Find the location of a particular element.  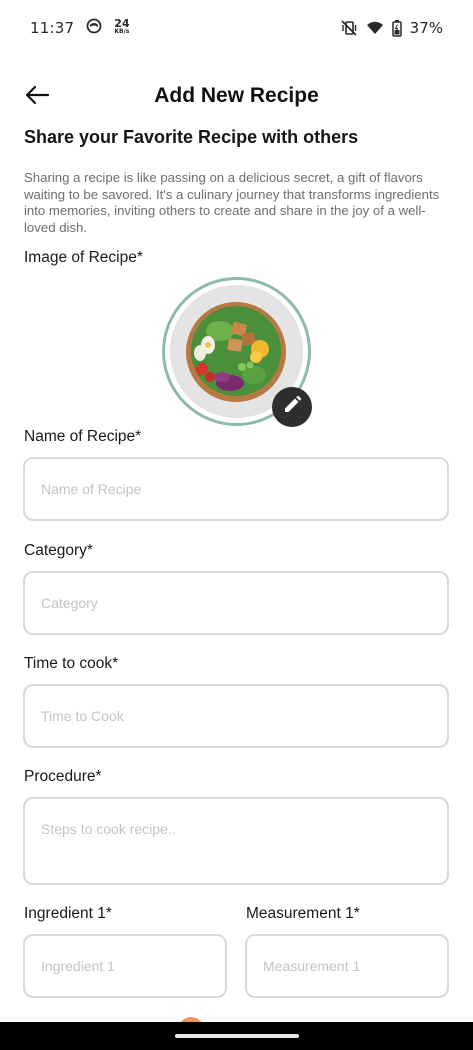

name-field is located at coordinates (244, 489).